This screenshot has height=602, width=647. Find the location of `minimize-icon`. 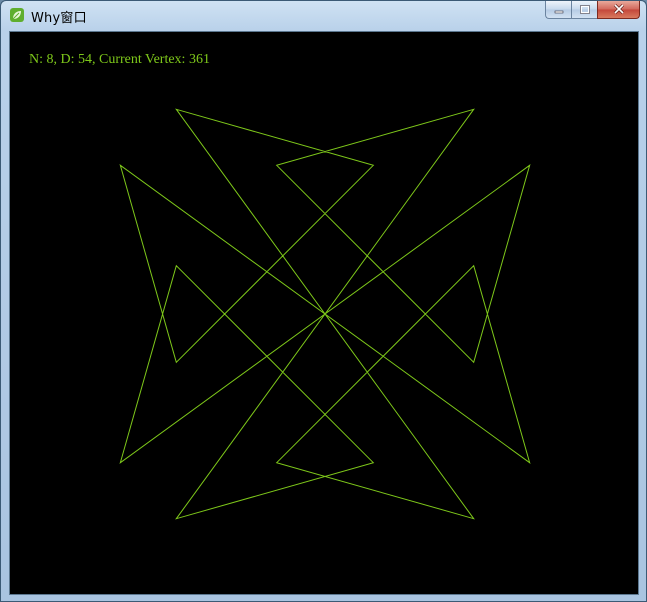

minimize-icon is located at coordinates (559, 10).